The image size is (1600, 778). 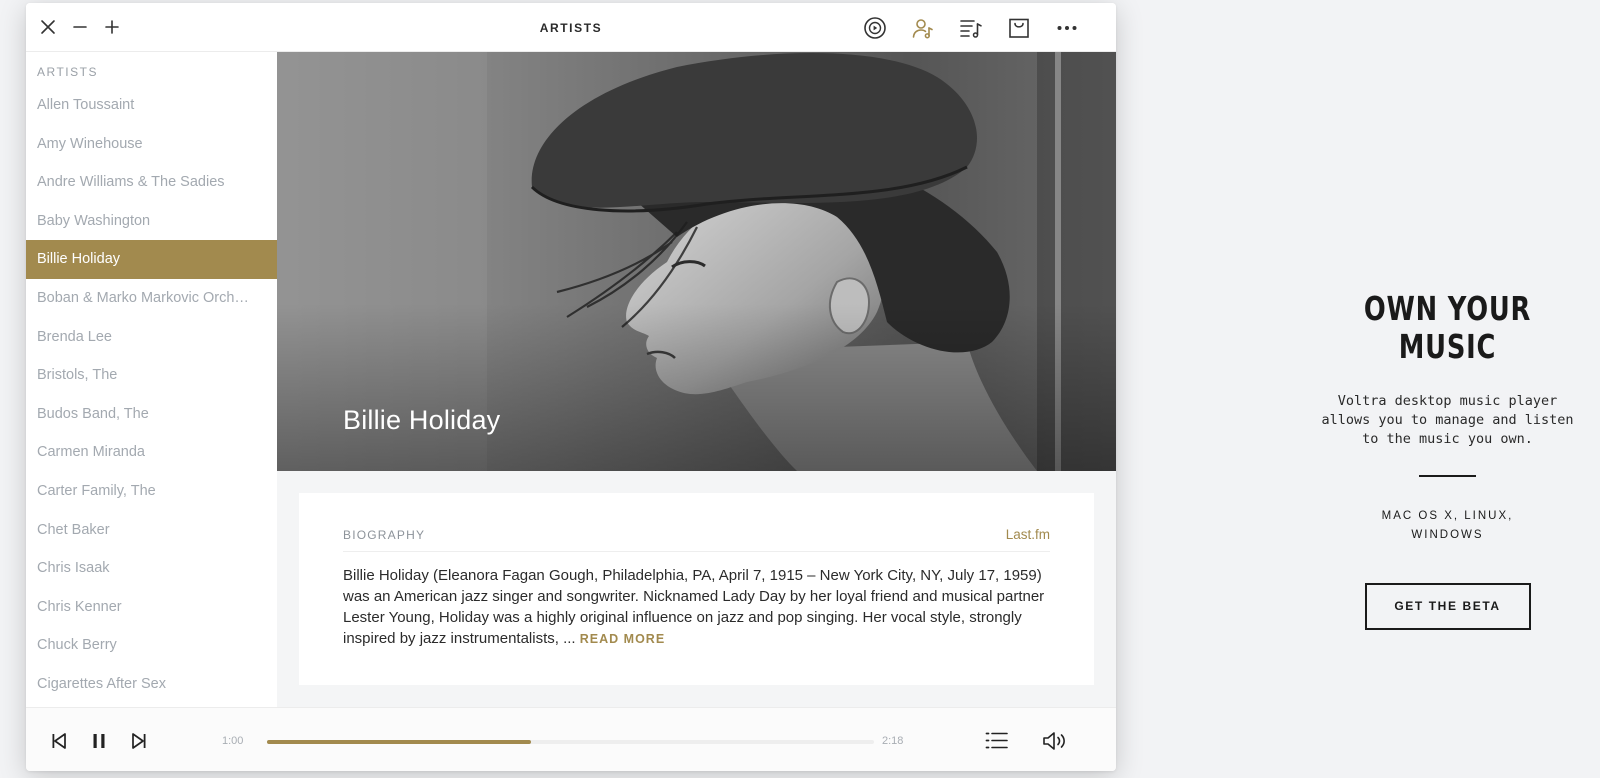 What do you see at coordinates (893, 741) in the screenshot?
I see `total-time: 2:18` at bounding box center [893, 741].